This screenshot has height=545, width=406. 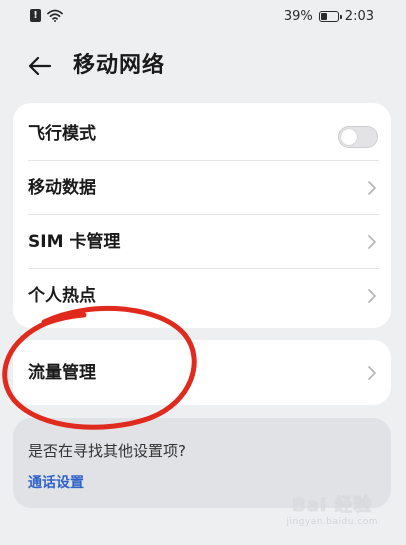 I want to click on back-button, so click(x=40, y=66).